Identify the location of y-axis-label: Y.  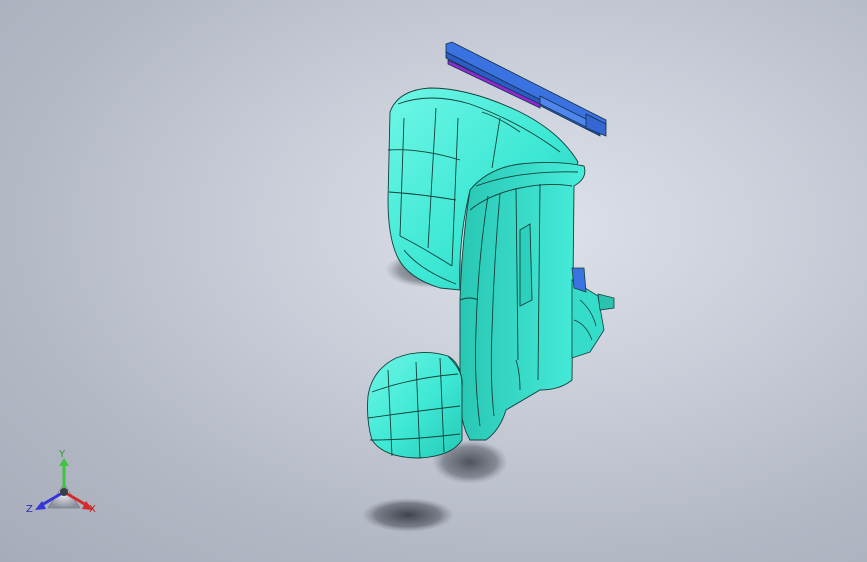
(62, 454).